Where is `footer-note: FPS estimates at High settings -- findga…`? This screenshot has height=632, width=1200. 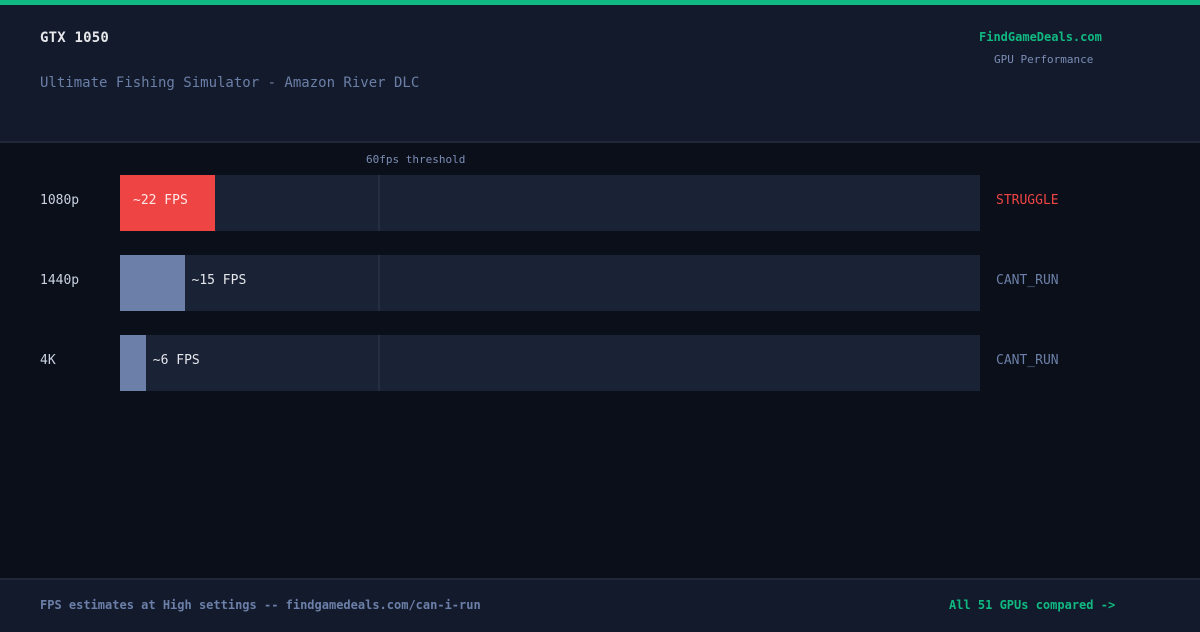
footer-note: FPS estimates at High settings -- findga… is located at coordinates (260, 605).